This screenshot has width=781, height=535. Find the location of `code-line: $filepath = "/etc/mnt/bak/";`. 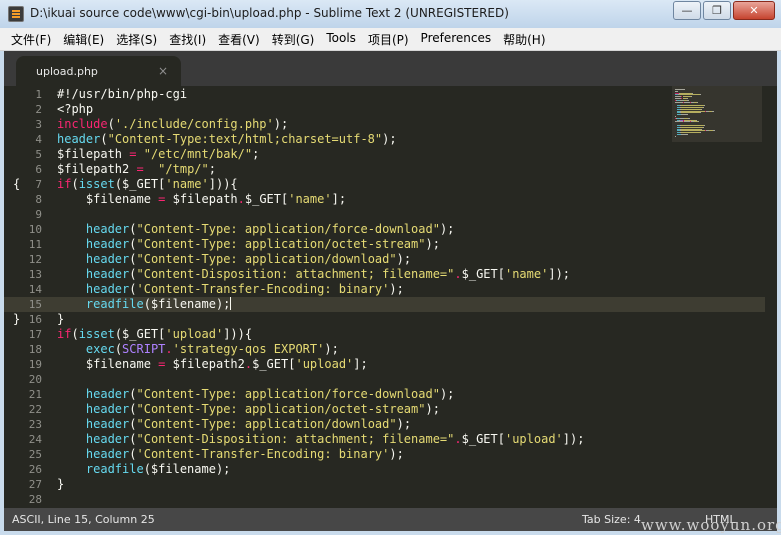

code-line: $filepath = "/etc/mnt/bak/"; is located at coordinates (158, 154).